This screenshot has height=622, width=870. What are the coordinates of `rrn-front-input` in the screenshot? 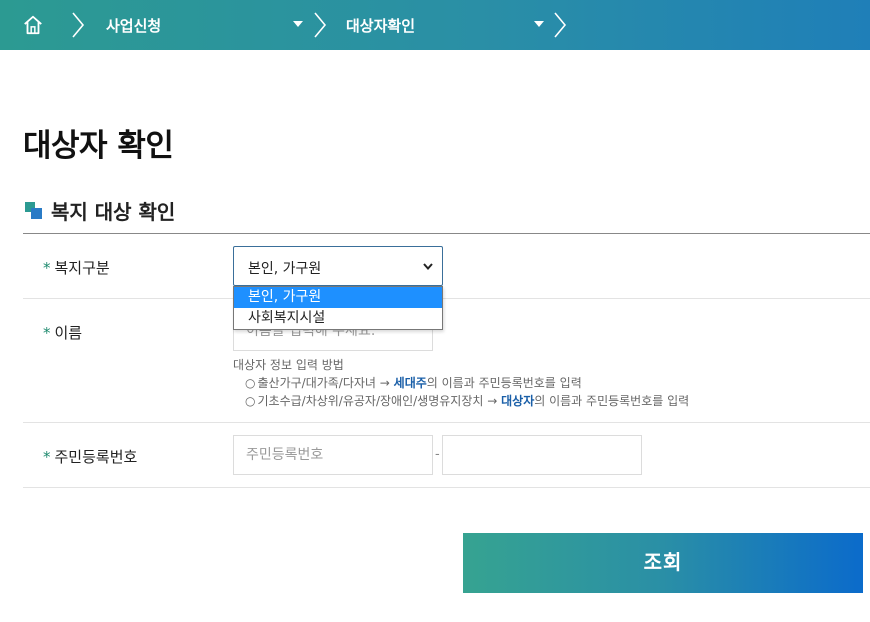 It's located at (333, 455).